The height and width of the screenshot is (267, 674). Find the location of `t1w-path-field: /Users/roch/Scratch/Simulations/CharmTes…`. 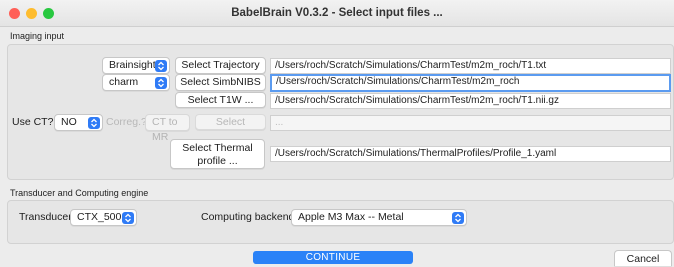

t1w-path-field: /Users/roch/Scratch/Simulations/CharmTes… is located at coordinates (470, 101).